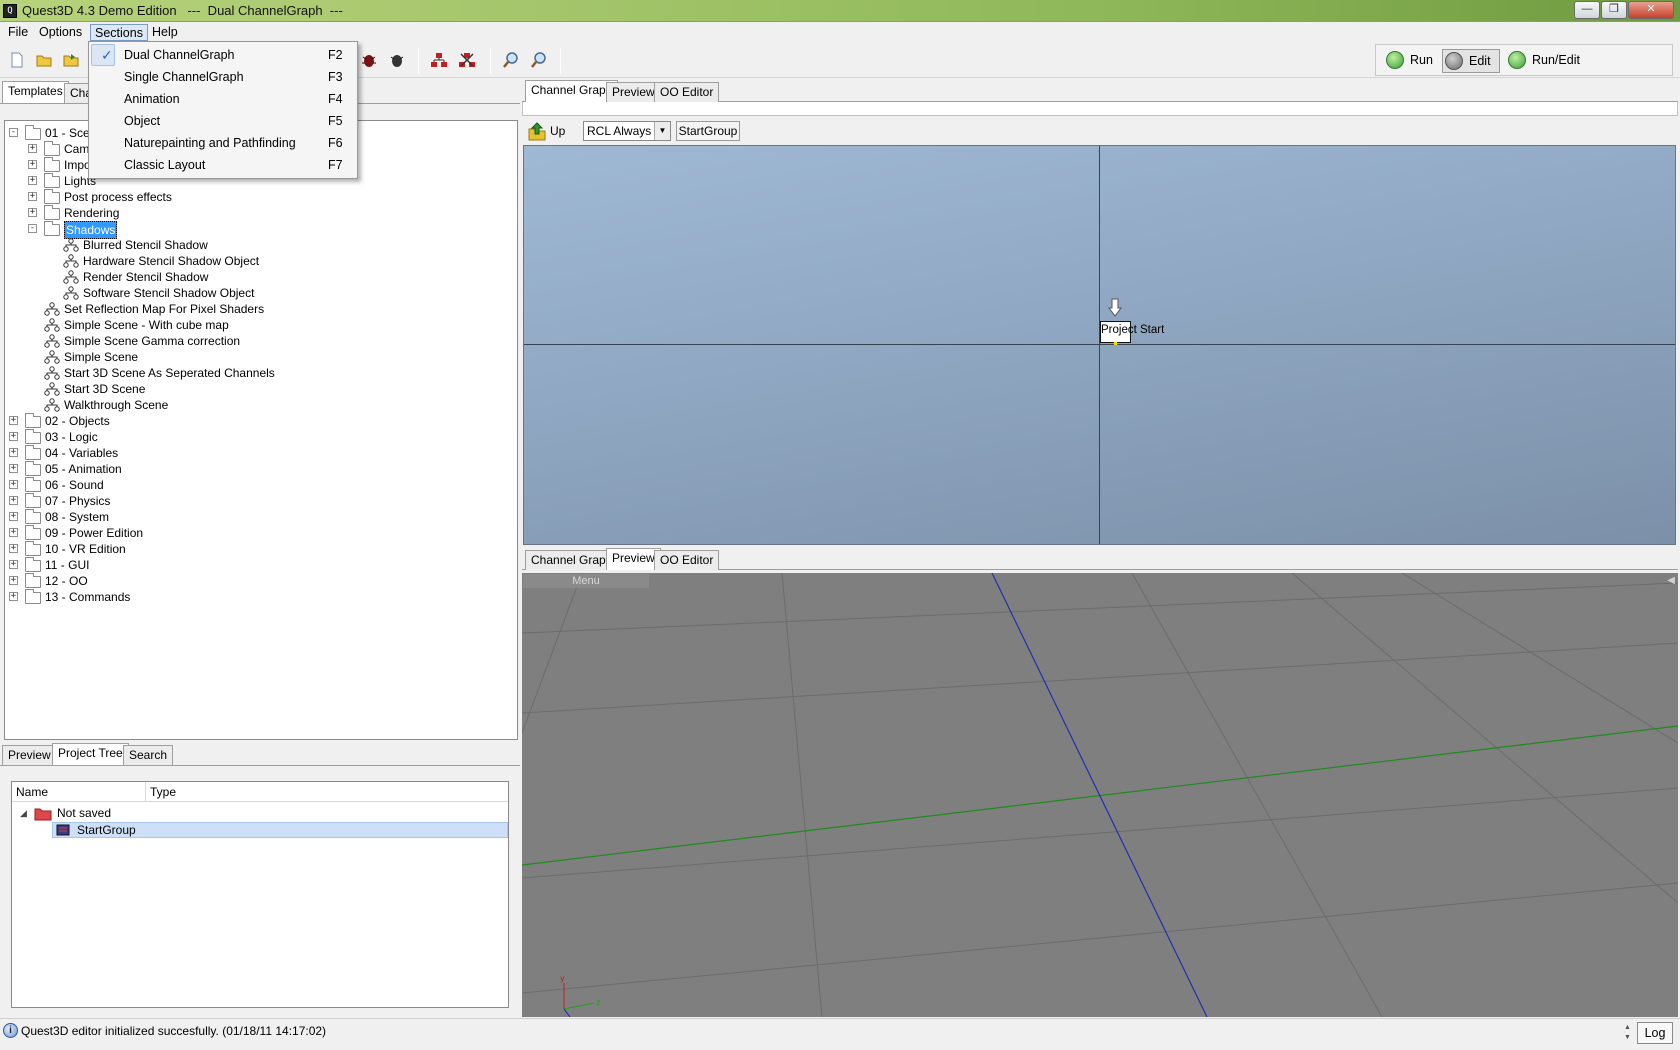 This screenshot has height=1050, width=1680. What do you see at coordinates (260, 581) in the screenshot?
I see `tree-item: +12 - OO` at bounding box center [260, 581].